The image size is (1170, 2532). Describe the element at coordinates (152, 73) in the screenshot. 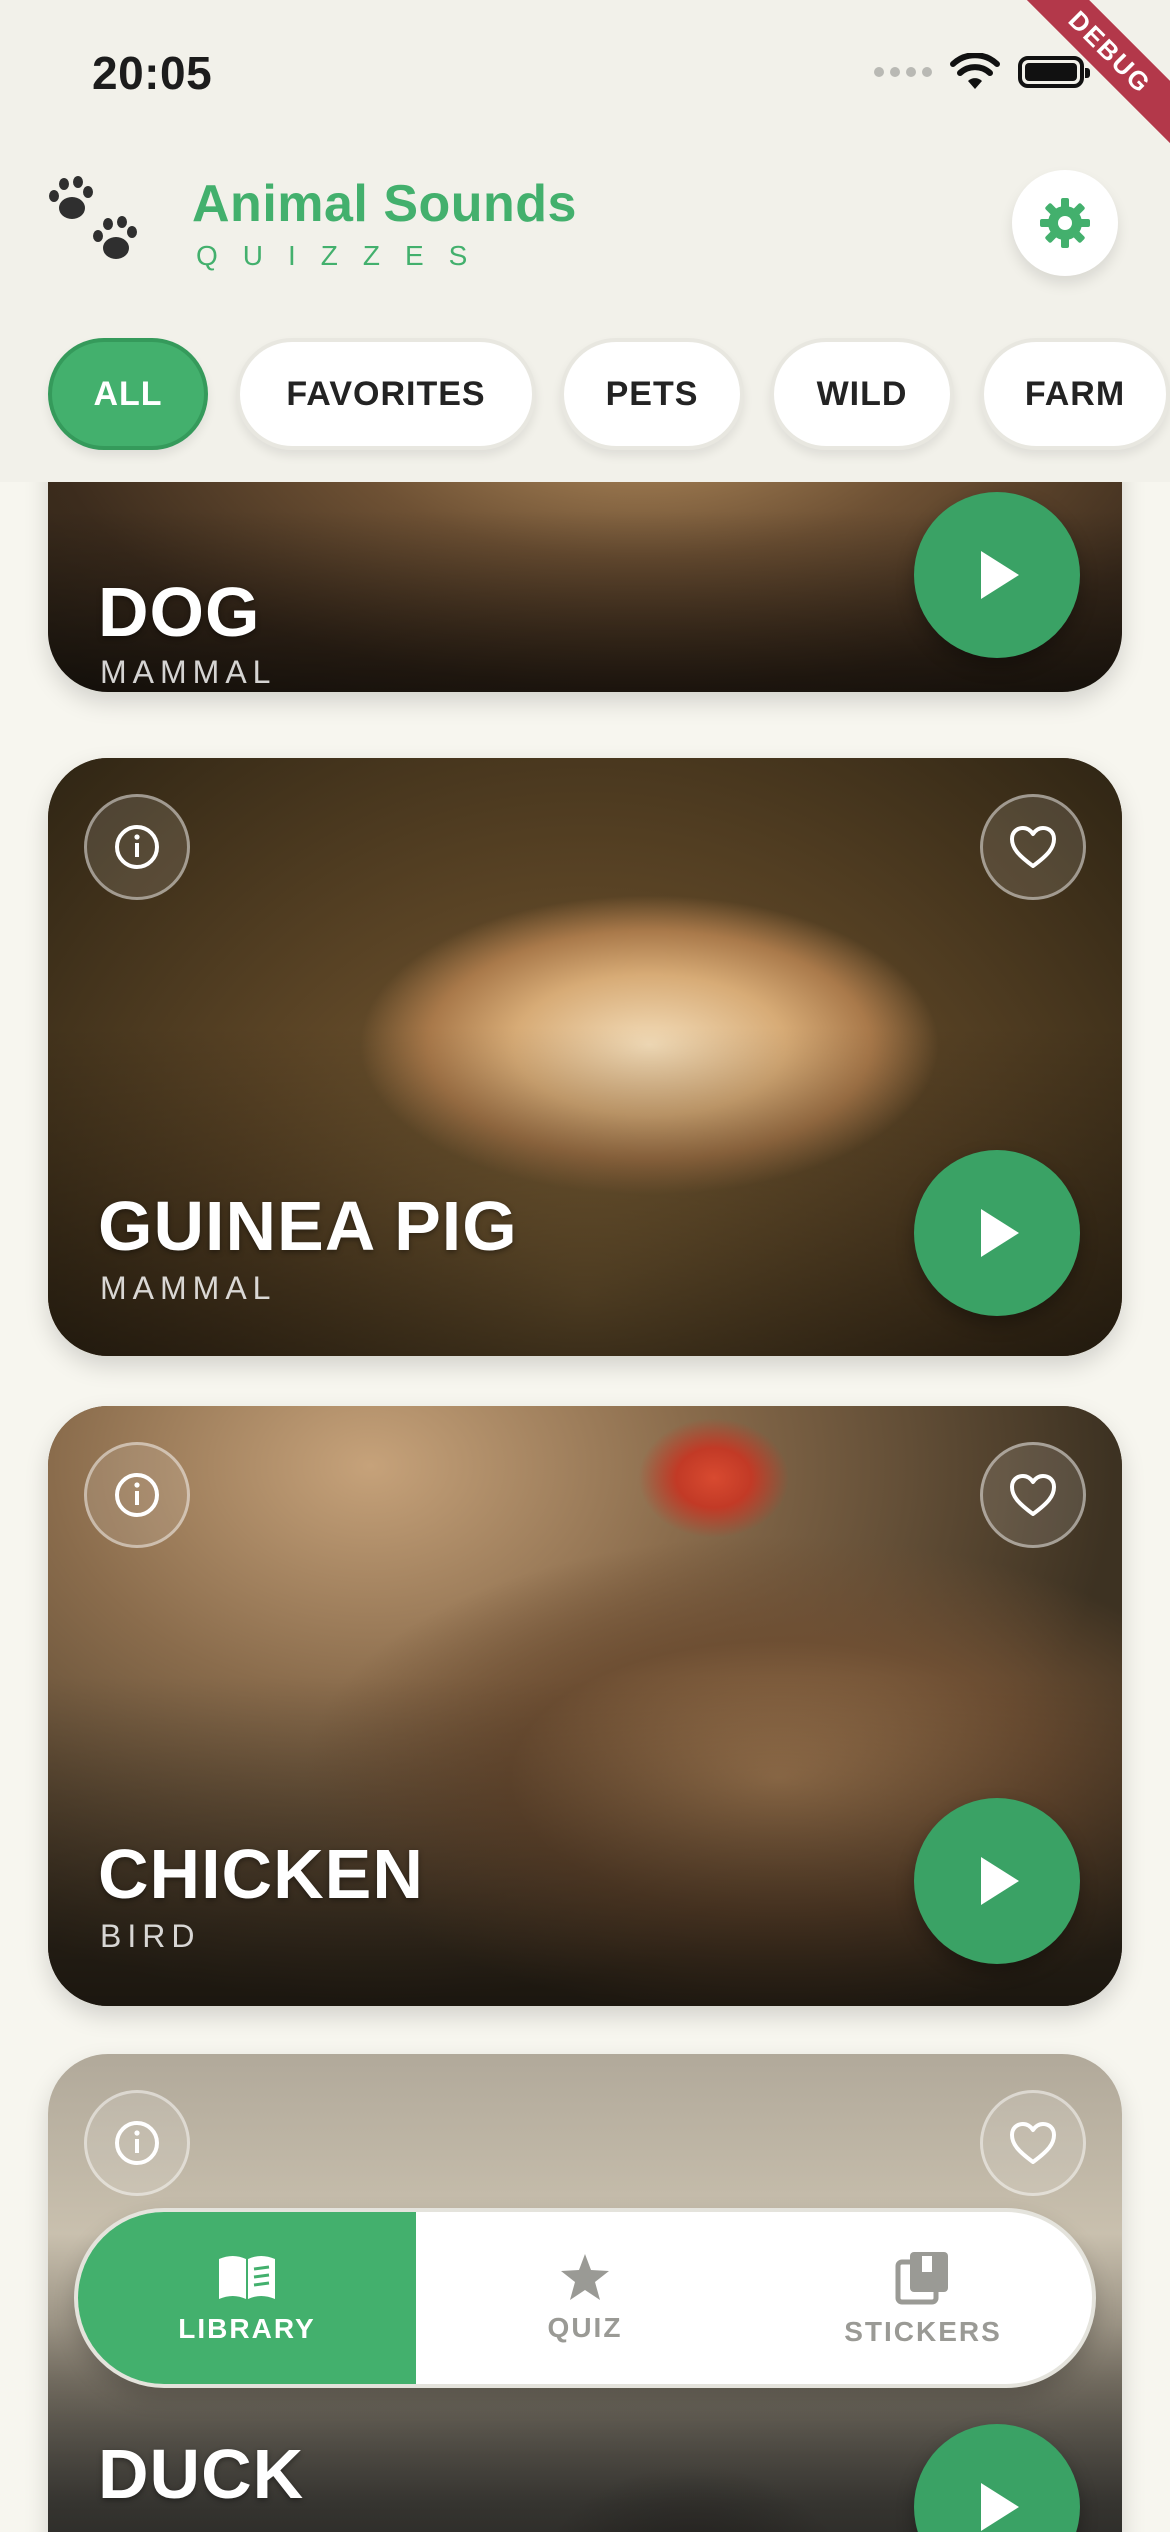

I see `status-time: 20:05` at that location.